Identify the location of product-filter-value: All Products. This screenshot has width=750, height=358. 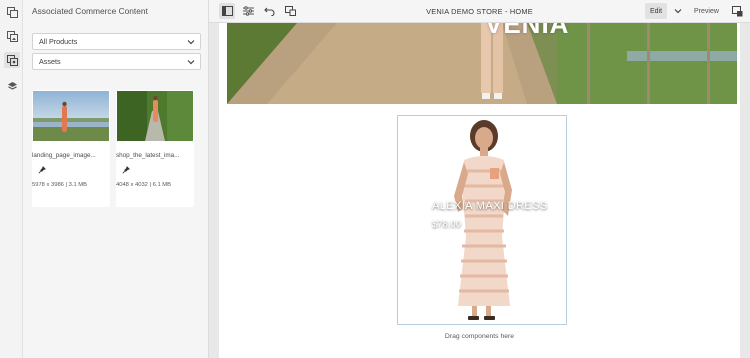
(58, 41).